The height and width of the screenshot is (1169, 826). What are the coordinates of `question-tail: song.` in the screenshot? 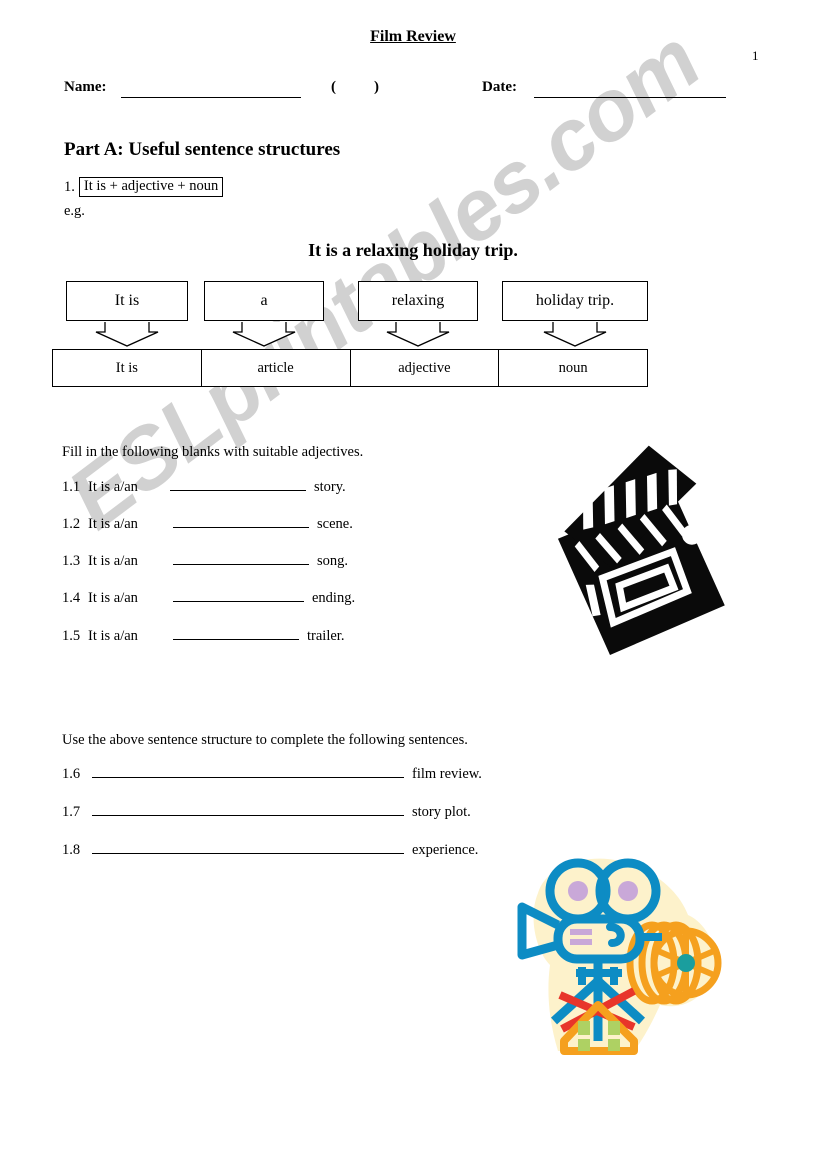 It's located at (333, 561).